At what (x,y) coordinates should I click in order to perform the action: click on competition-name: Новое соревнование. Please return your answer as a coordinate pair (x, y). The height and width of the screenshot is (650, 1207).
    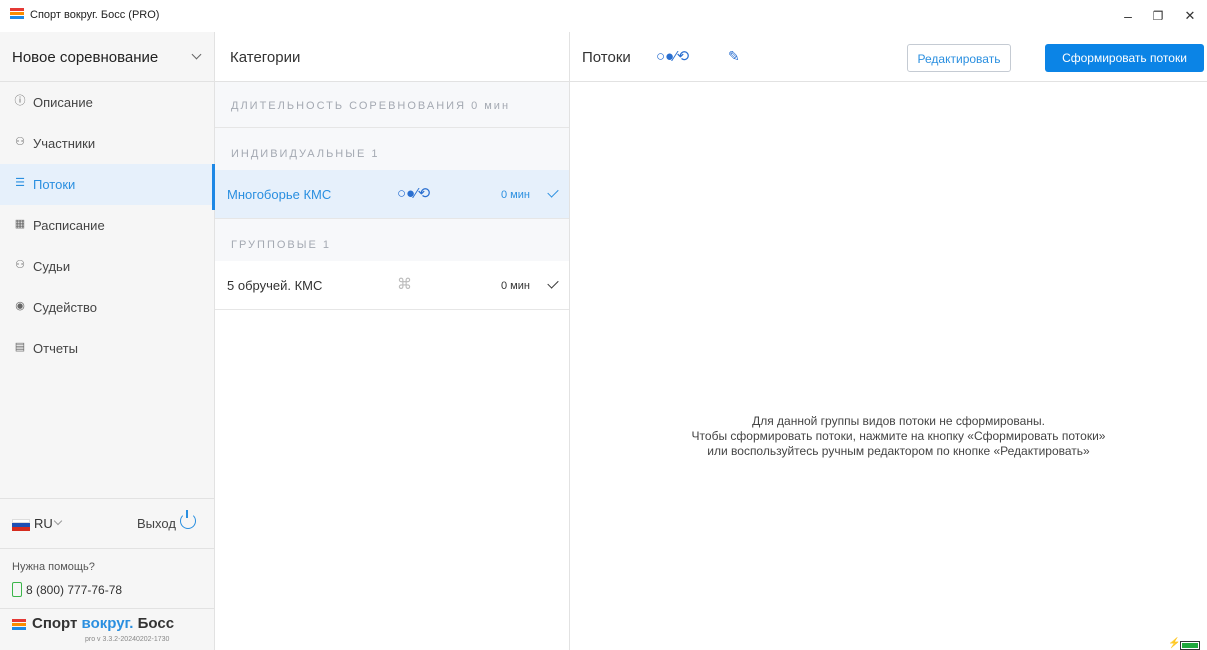
    Looking at the image, I should click on (85, 57).